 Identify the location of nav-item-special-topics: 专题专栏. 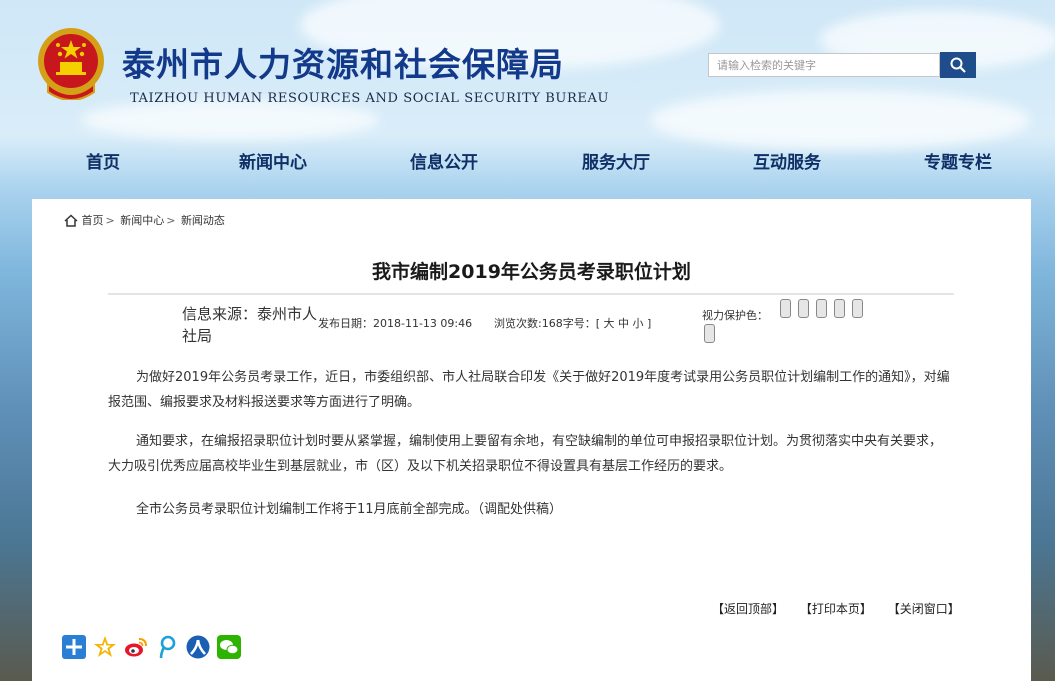
(958, 160).